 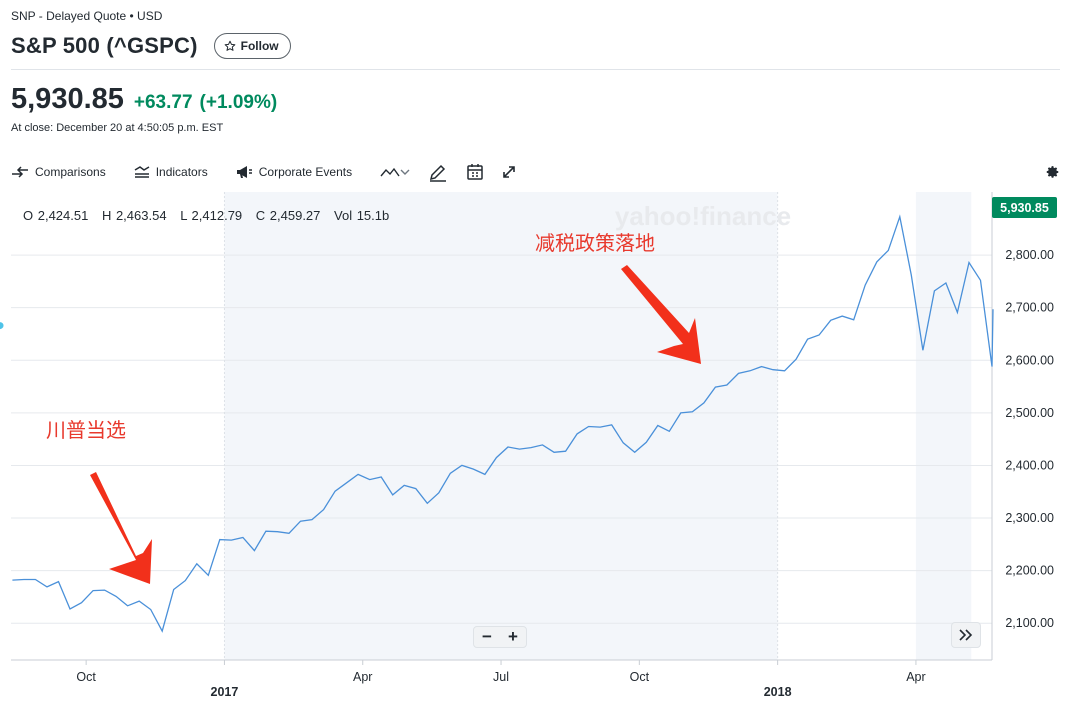 What do you see at coordinates (1029, 413) in the screenshot?
I see `y-tick-label: 2,500.00` at bounding box center [1029, 413].